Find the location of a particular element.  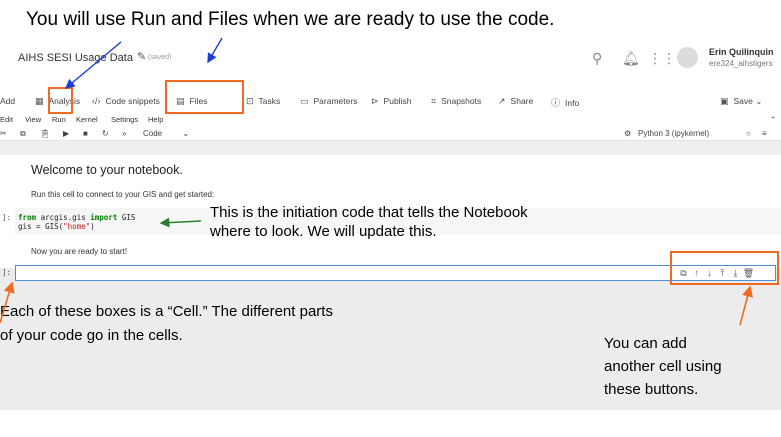

cell-buttons-highlight-box is located at coordinates (724, 268).